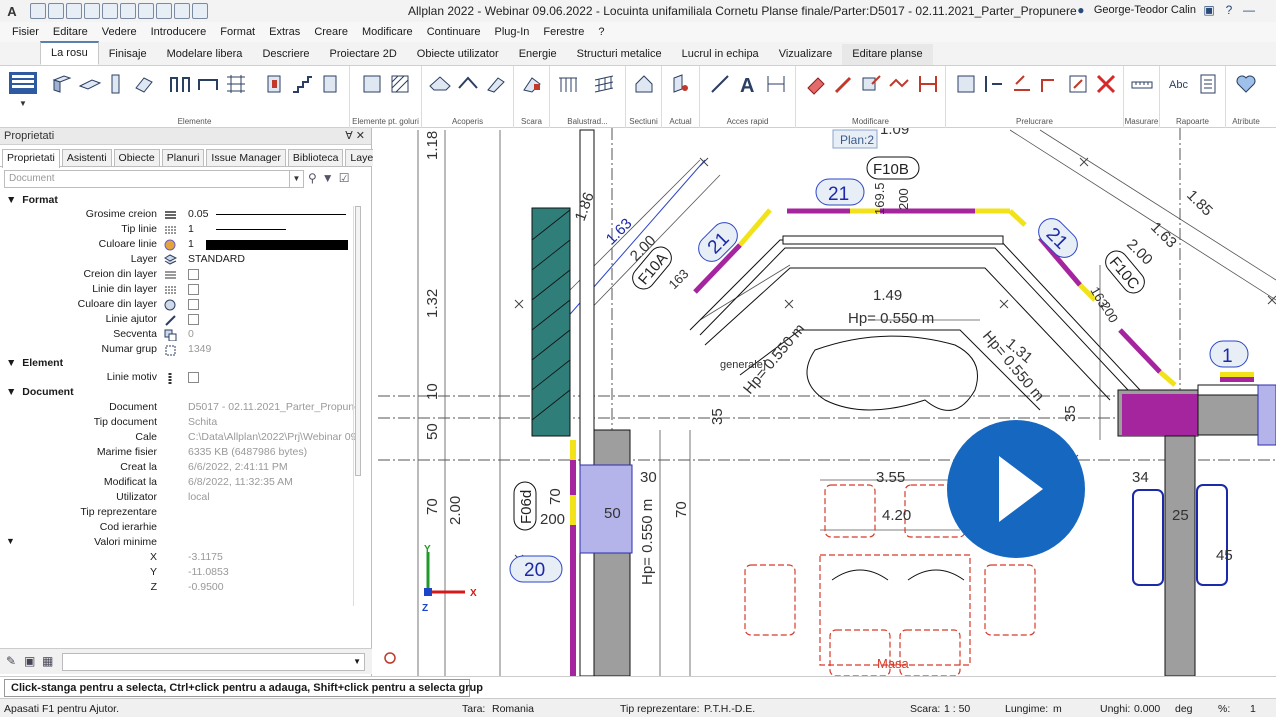 The width and height of the screenshot is (1276, 717). What do you see at coordinates (116, 84) in the screenshot?
I see `column-icon` at bounding box center [116, 84].